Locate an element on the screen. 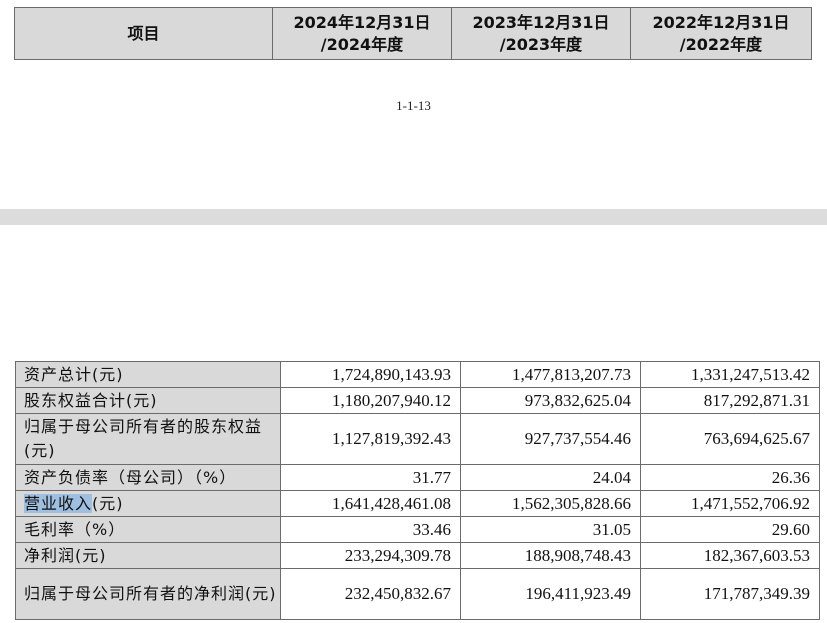  table-row-debt-ratio: 资产负债率（母公司）（%） 31.77 24.04 26.36 is located at coordinates (417, 477).